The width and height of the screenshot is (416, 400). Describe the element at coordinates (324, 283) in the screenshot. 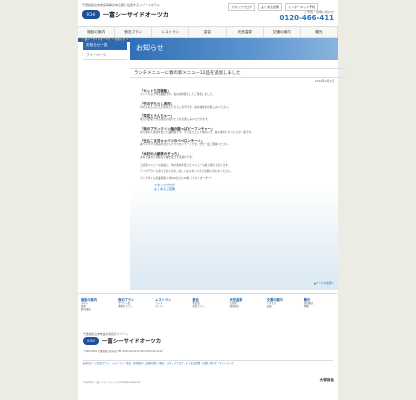

I see `page-top-link: ▲ページの先頭へ` at that location.